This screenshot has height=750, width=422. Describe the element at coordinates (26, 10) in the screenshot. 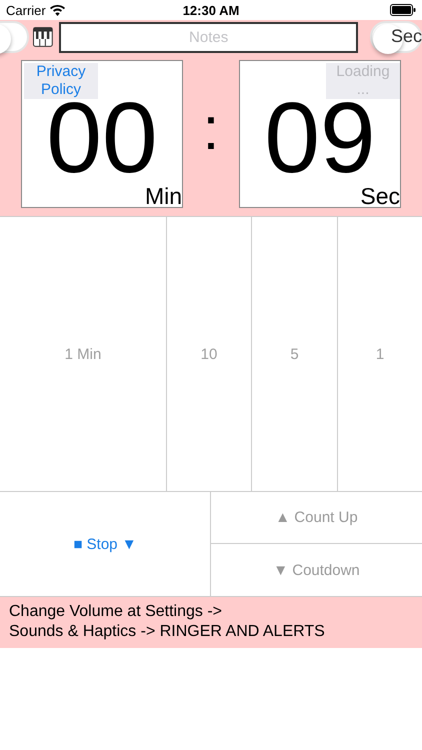

I see `carrier-label: Carrier` at that location.